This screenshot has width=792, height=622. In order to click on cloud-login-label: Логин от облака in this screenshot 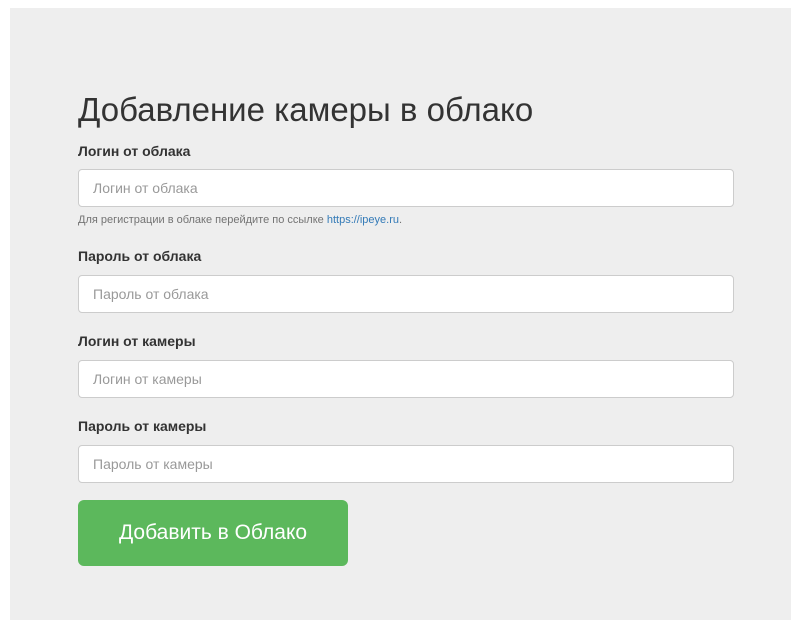, I will do `click(134, 151)`.